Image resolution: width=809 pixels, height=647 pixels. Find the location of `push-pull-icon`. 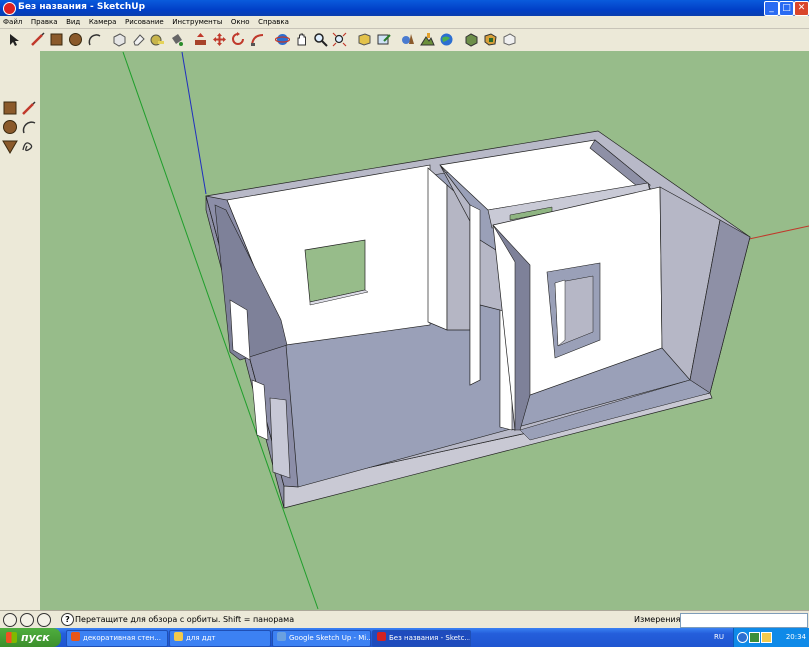

push-pull-icon is located at coordinates (200, 39).